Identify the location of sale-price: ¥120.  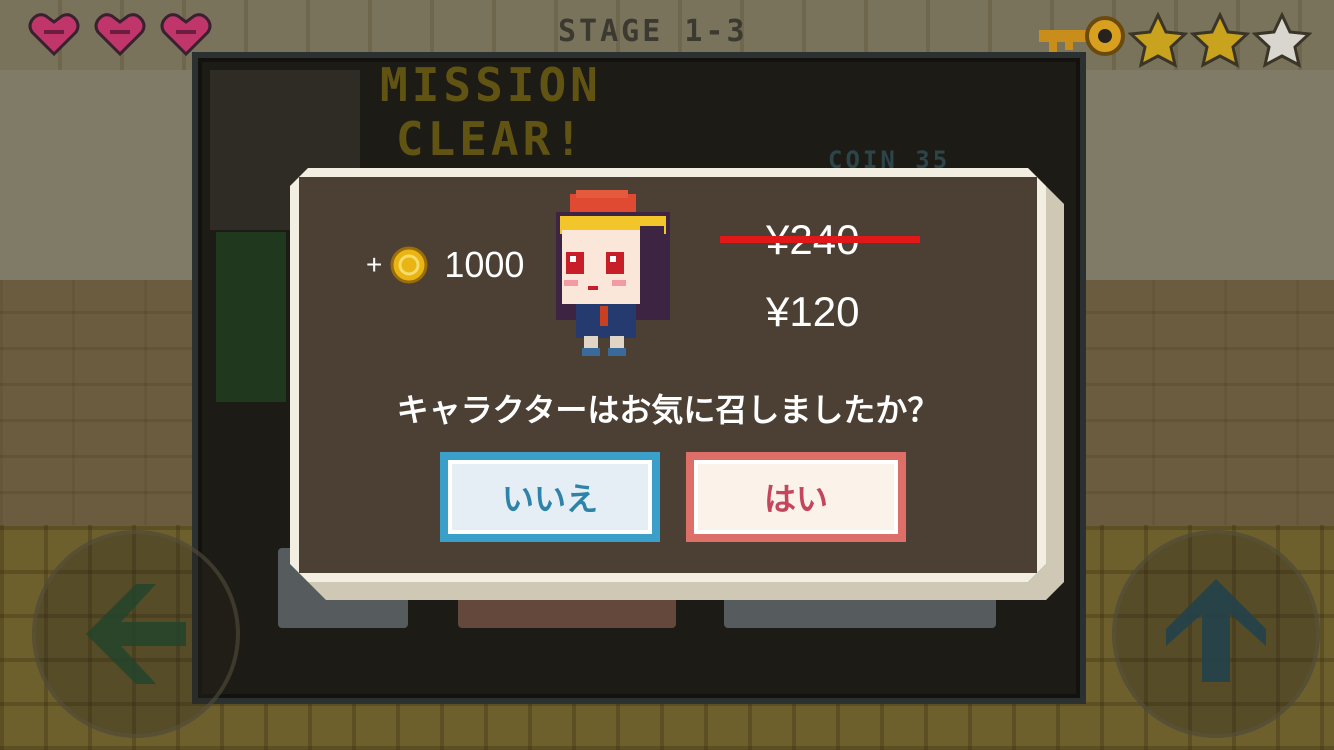
(813, 311).